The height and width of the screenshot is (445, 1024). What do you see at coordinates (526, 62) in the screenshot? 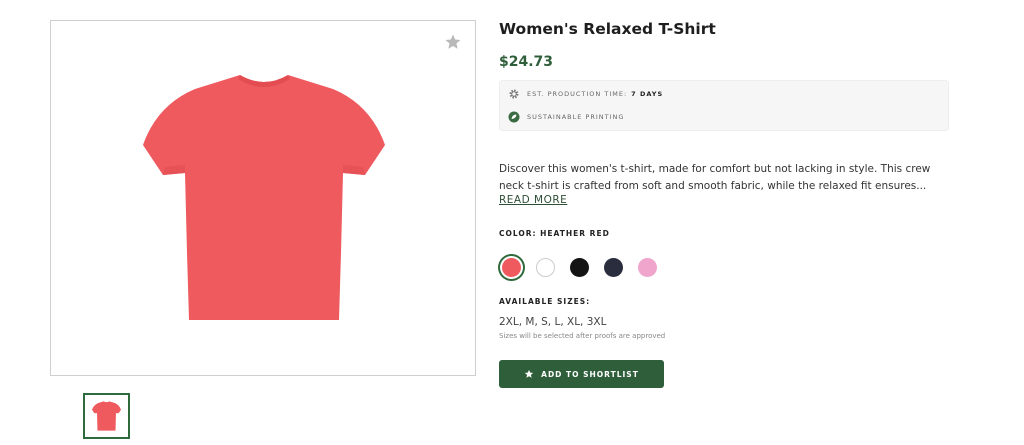
I see `product-price: $24.73` at bounding box center [526, 62].